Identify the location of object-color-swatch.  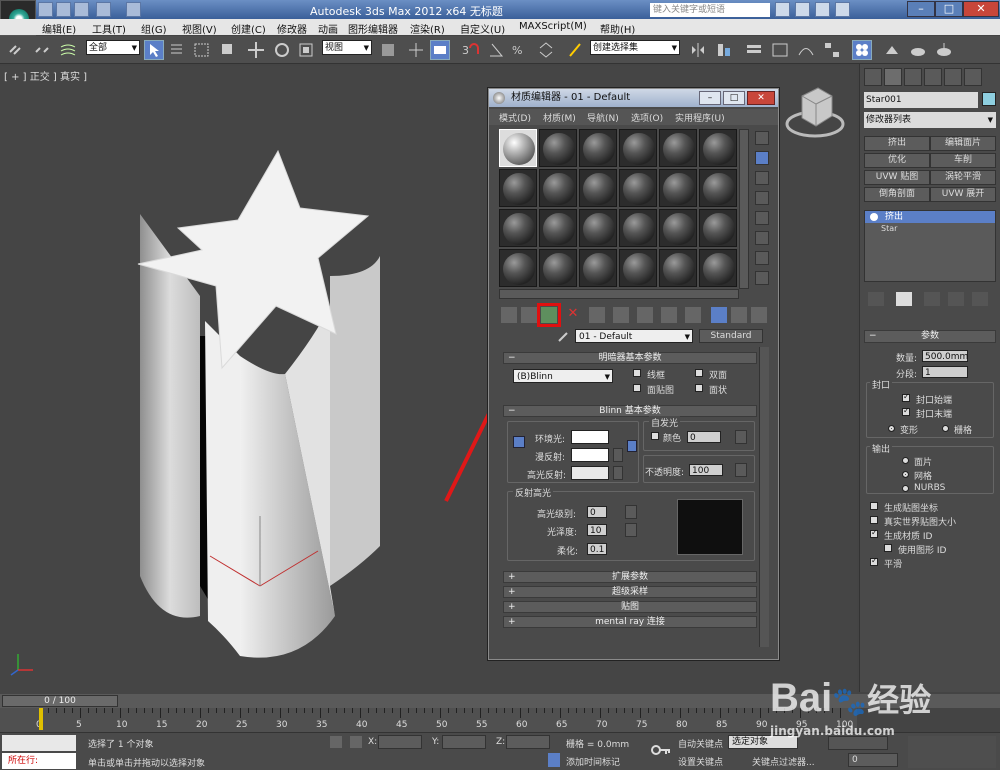
(989, 99).